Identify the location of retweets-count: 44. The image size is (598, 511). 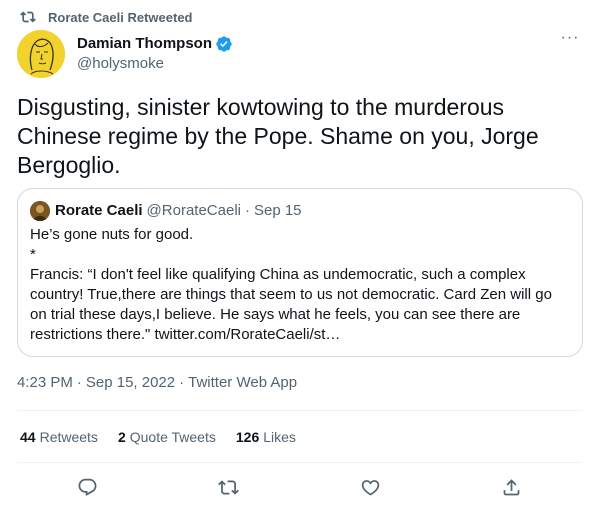
(28, 437).